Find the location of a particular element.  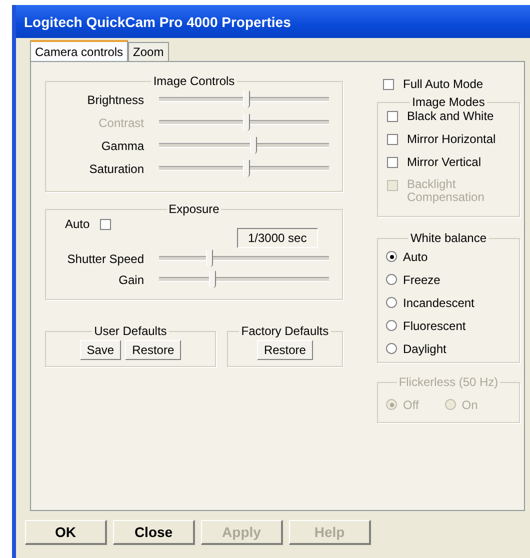

group-title: Image Modes is located at coordinates (448, 102).